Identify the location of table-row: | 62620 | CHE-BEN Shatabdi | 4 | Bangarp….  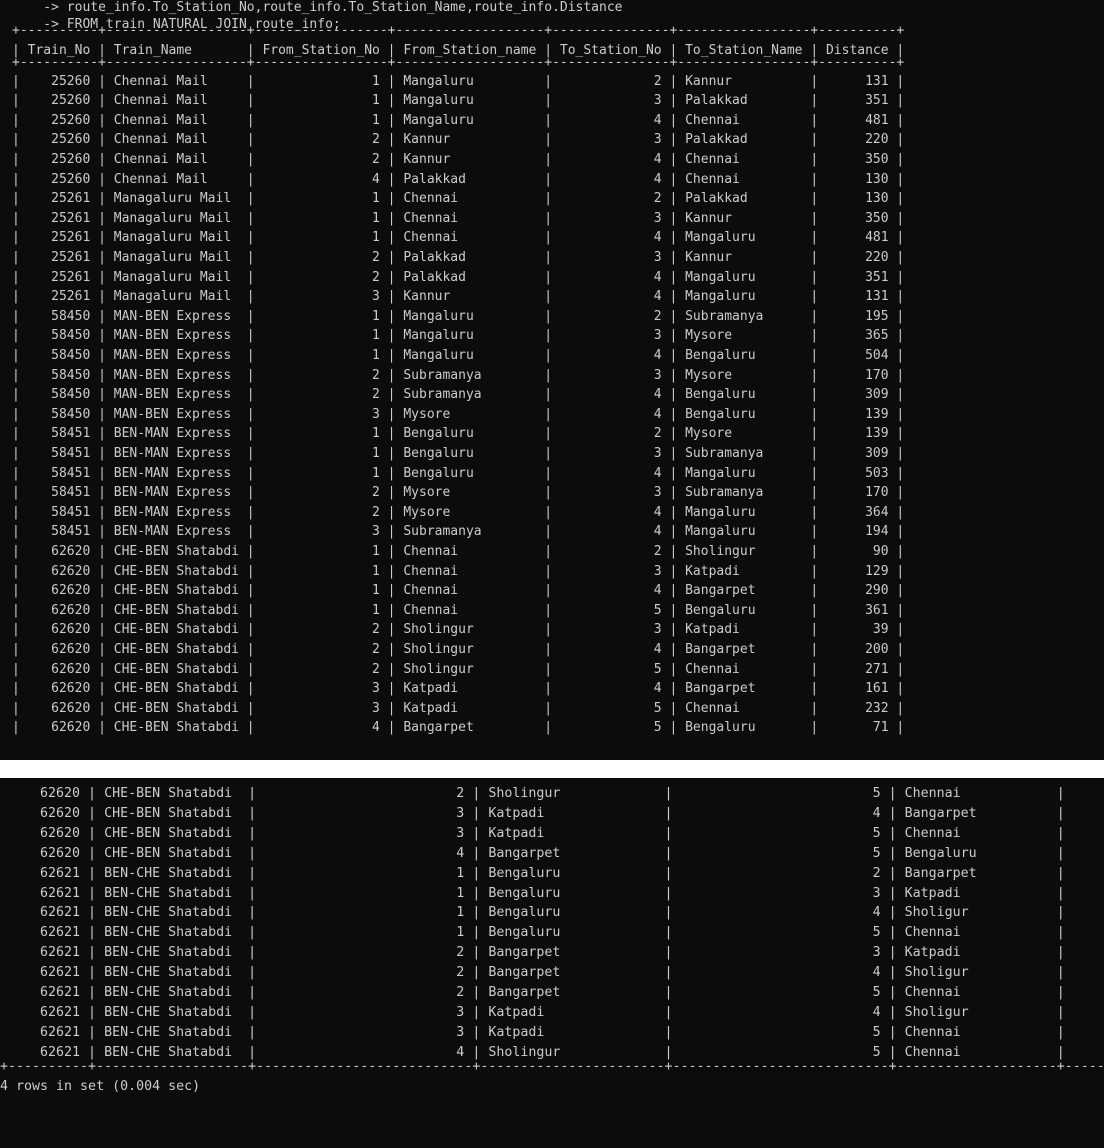
(458, 728).